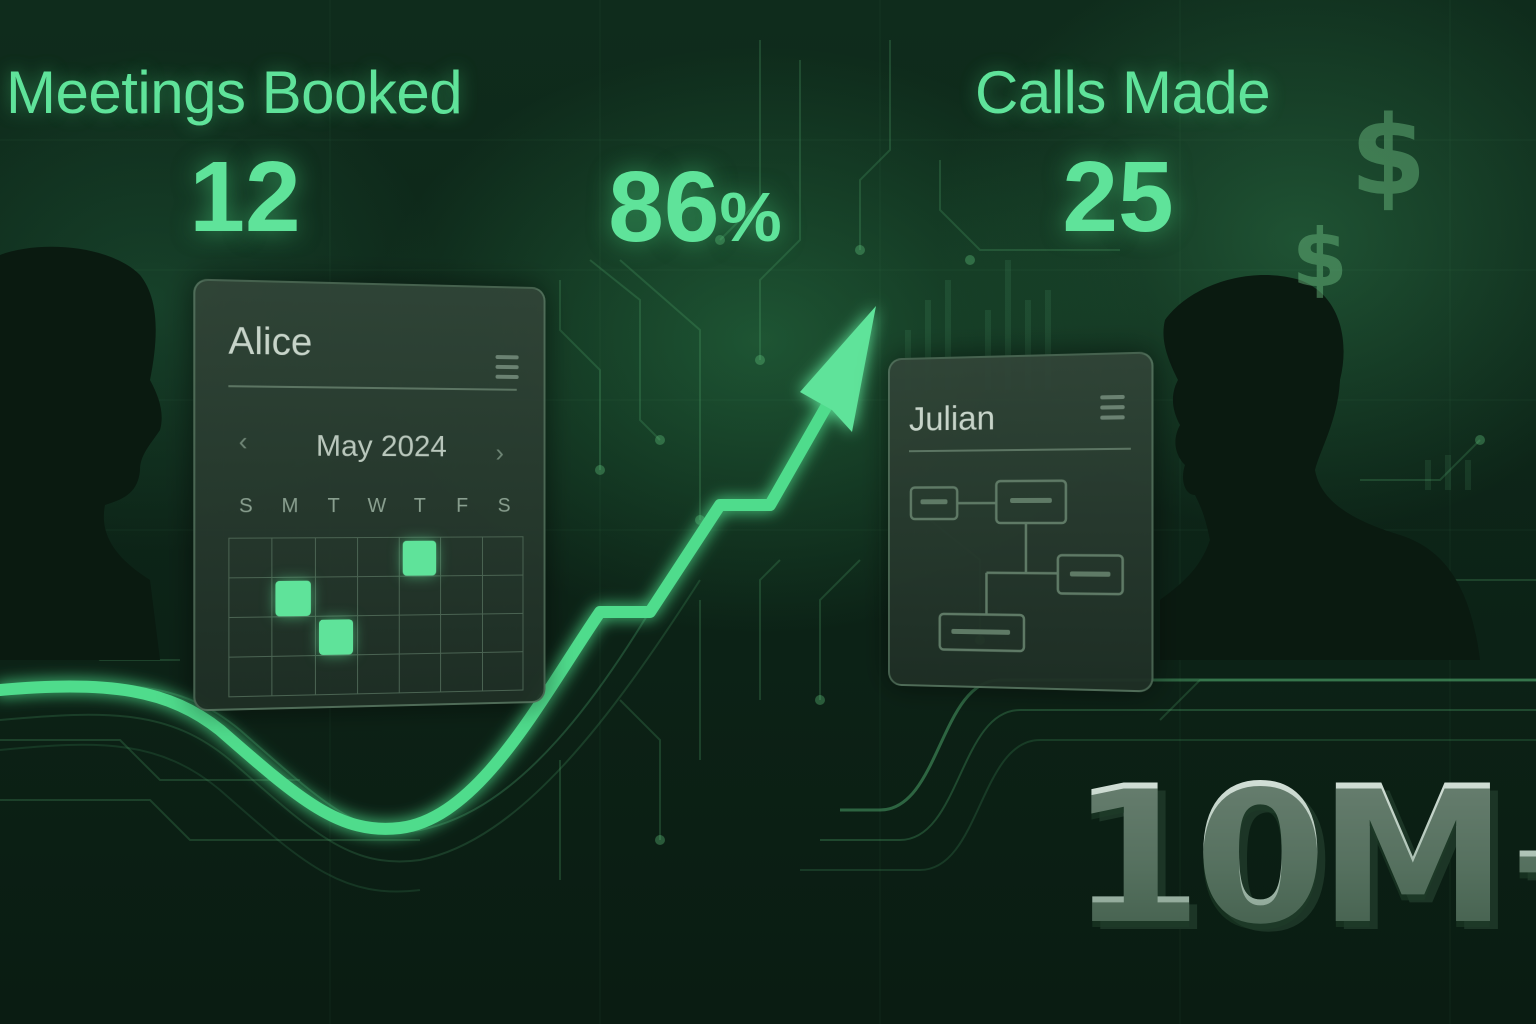 The height and width of the screenshot is (1024, 1536). I want to click on julian-flowchart-card: Julian, so click(1020, 522).